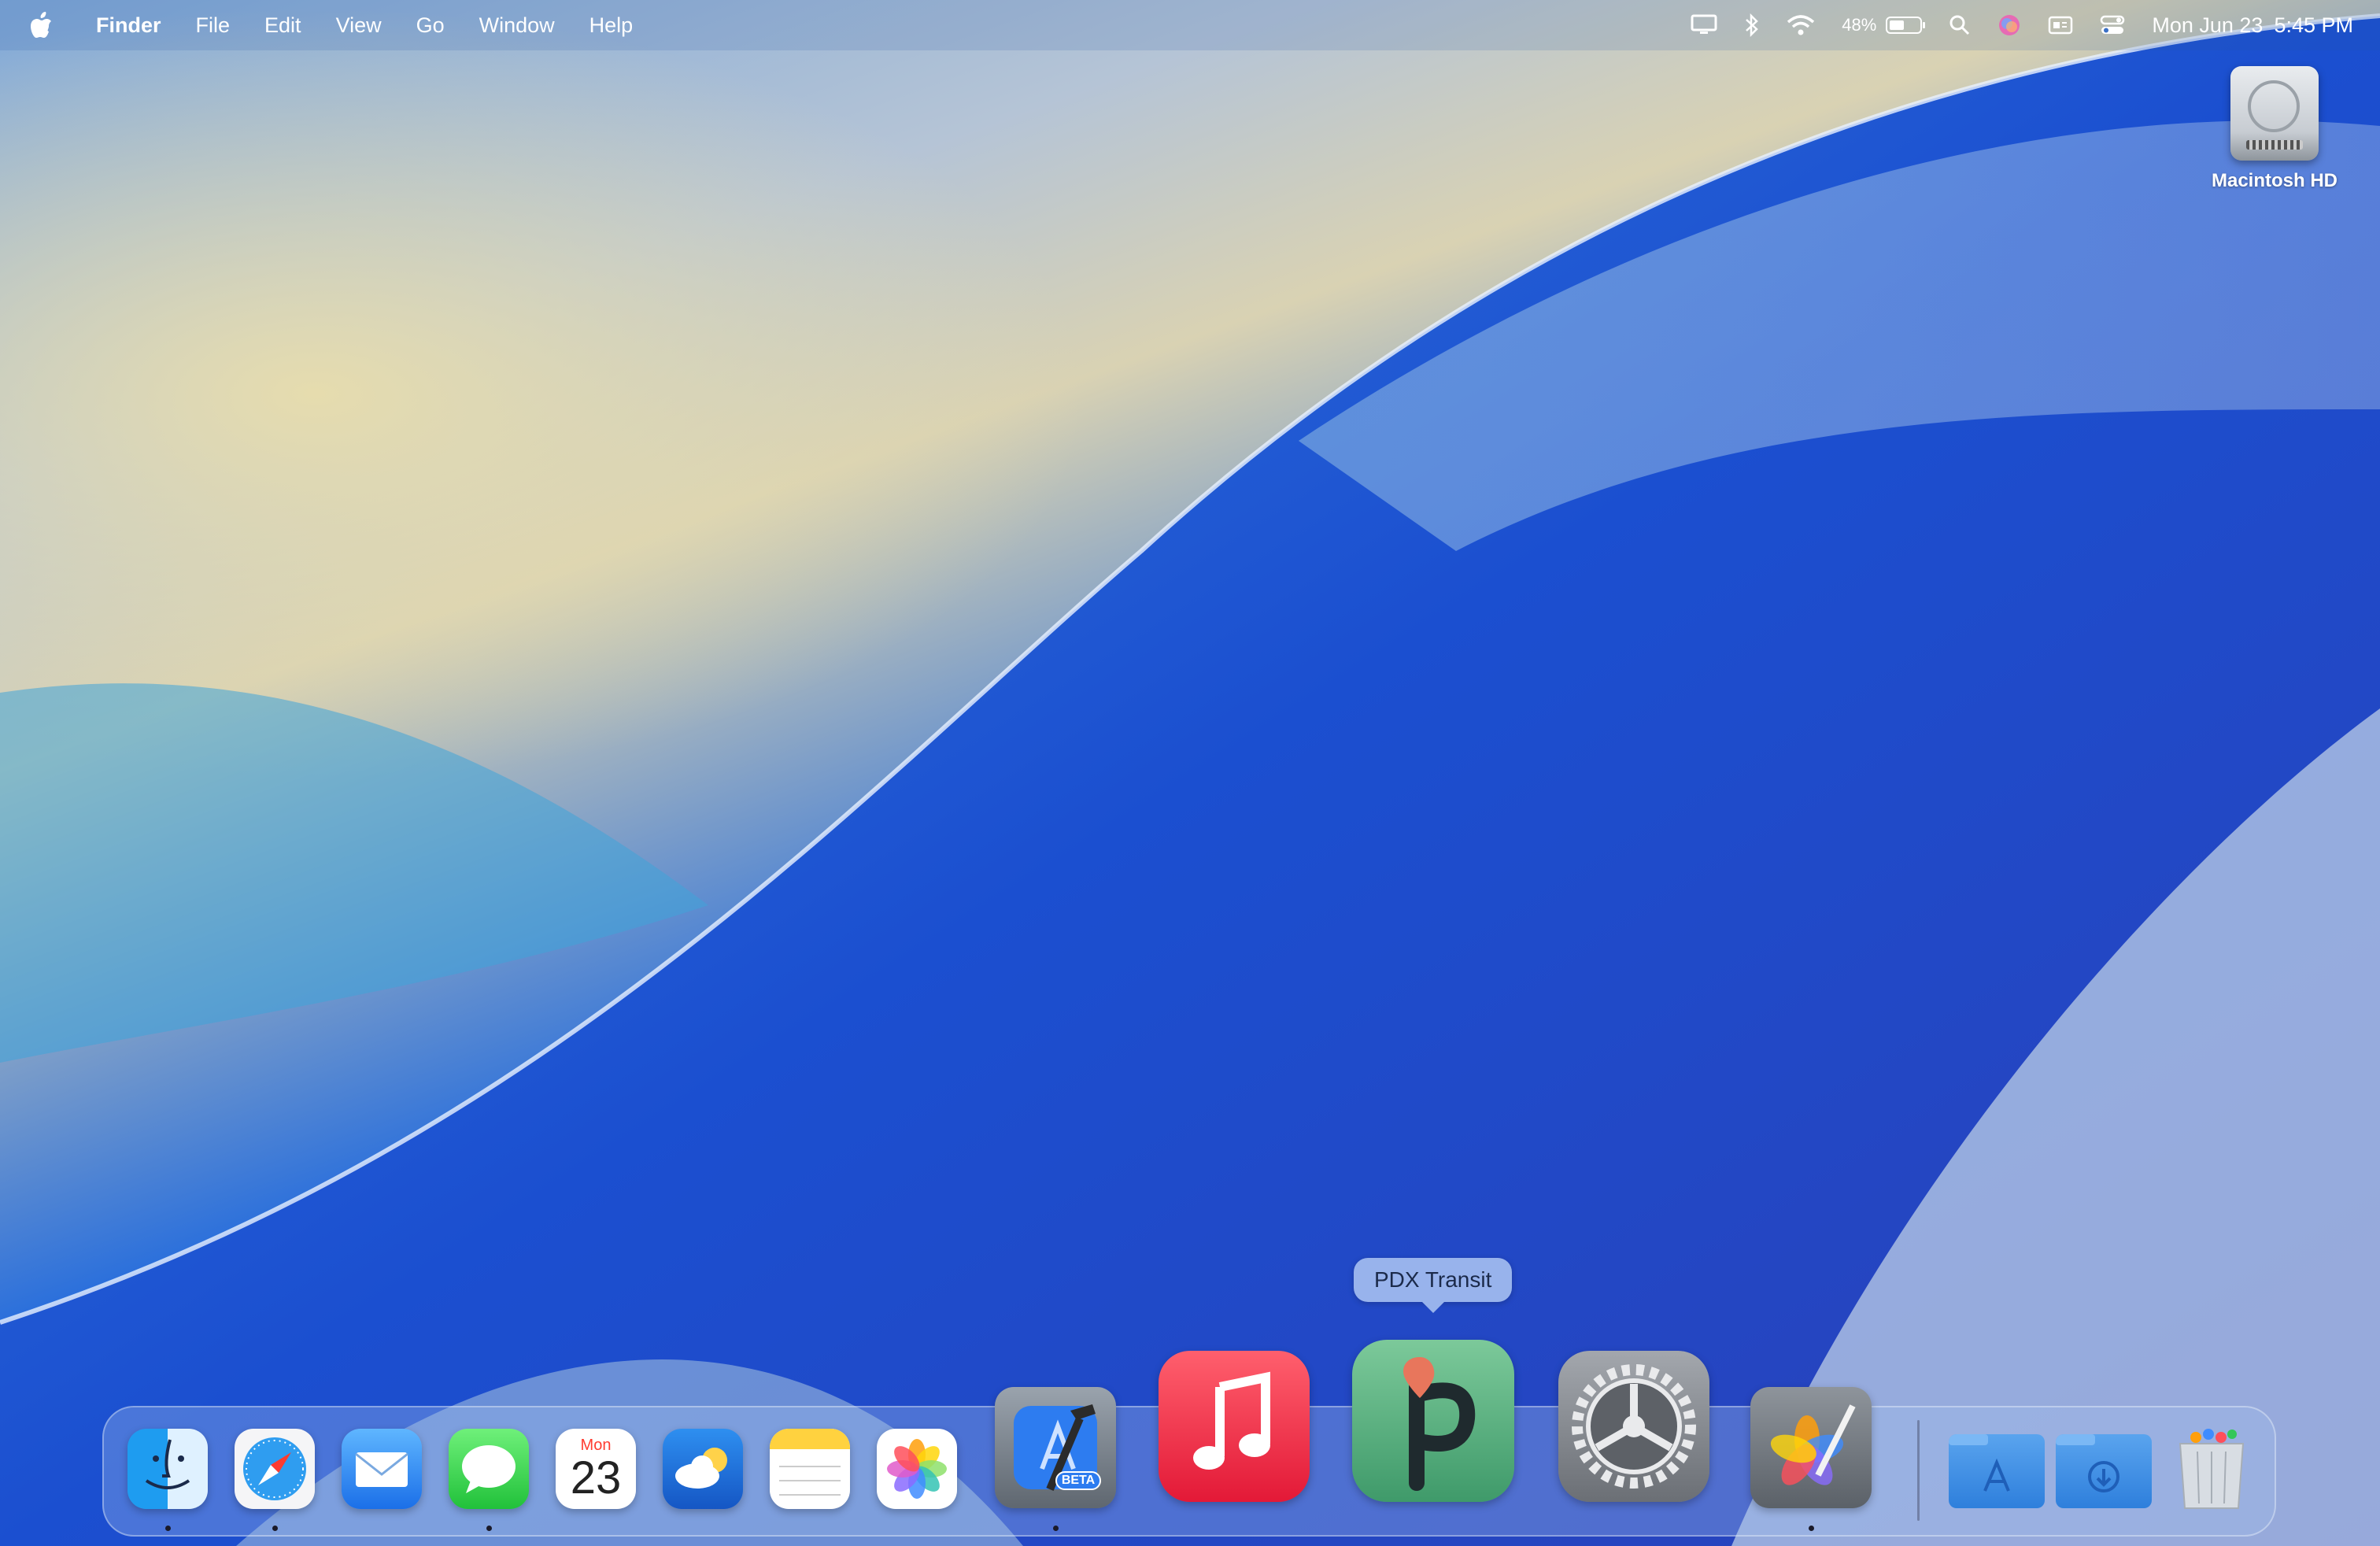 This screenshot has width=2380, height=1546. What do you see at coordinates (1433, 1285) in the screenshot?
I see `dock-tooltip: PDX Transit` at bounding box center [1433, 1285].